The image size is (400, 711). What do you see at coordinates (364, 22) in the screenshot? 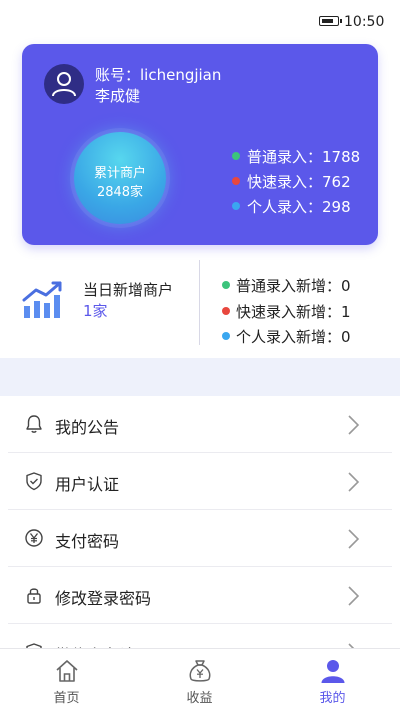
I see `status-time: 10:50` at bounding box center [364, 22].